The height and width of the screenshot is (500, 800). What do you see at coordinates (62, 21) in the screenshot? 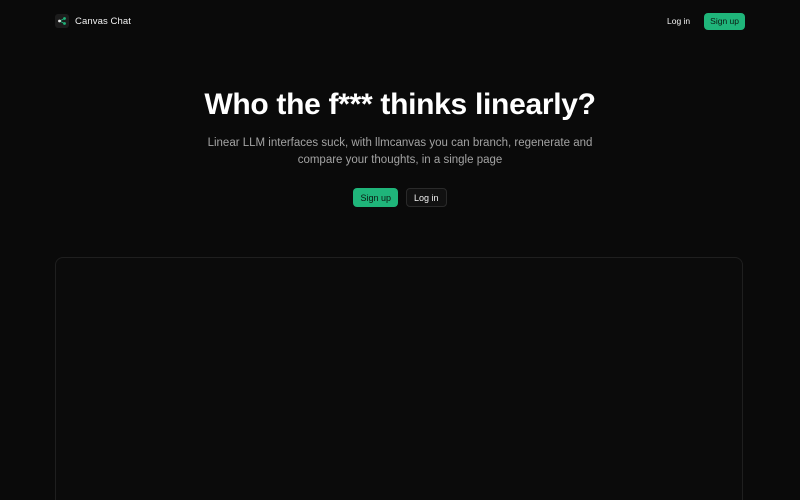
I see `share-nodes-icon` at bounding box center [62, 21].